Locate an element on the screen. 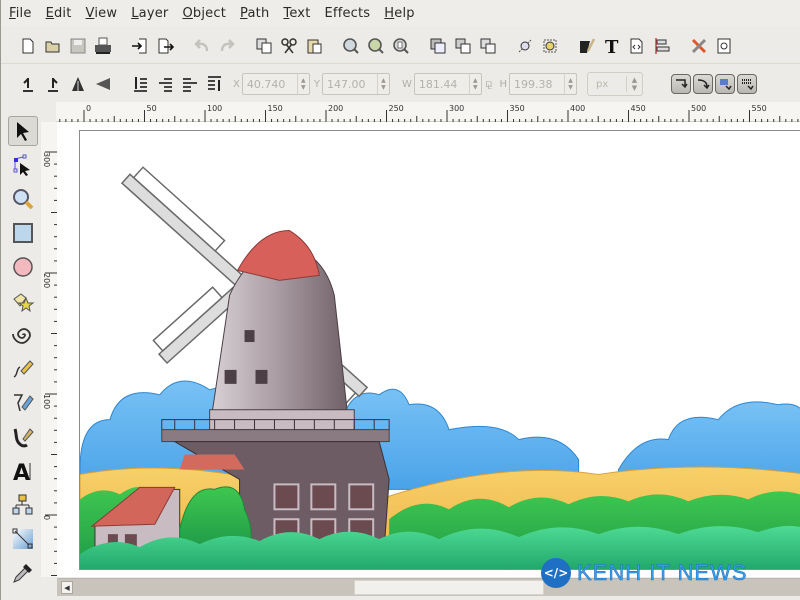  unit-select: px ▲ ▼ is located at coordinates (615, 84).